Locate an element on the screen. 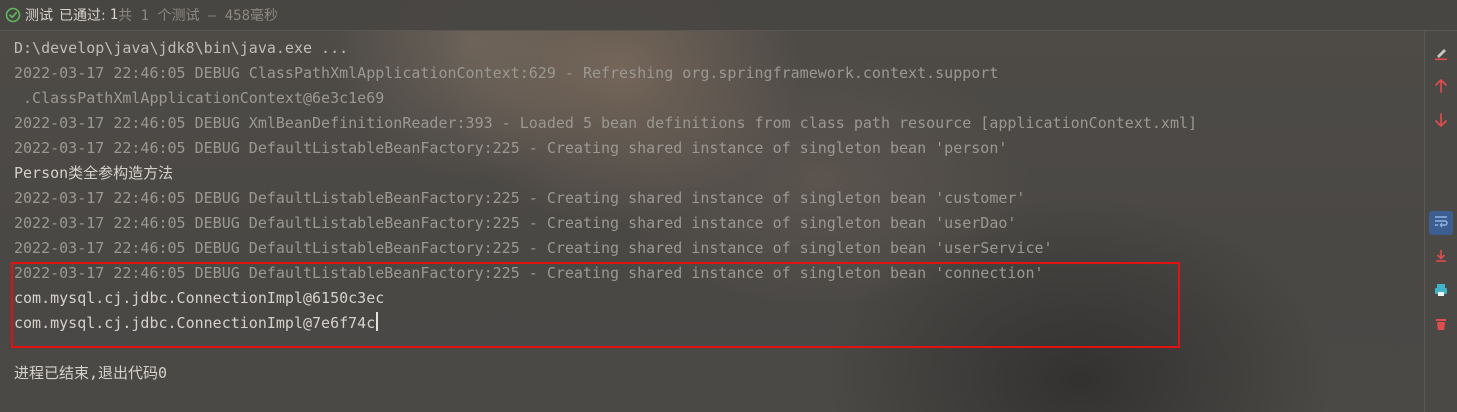  next-occurrence-button is located at coordinates (1441, 122).